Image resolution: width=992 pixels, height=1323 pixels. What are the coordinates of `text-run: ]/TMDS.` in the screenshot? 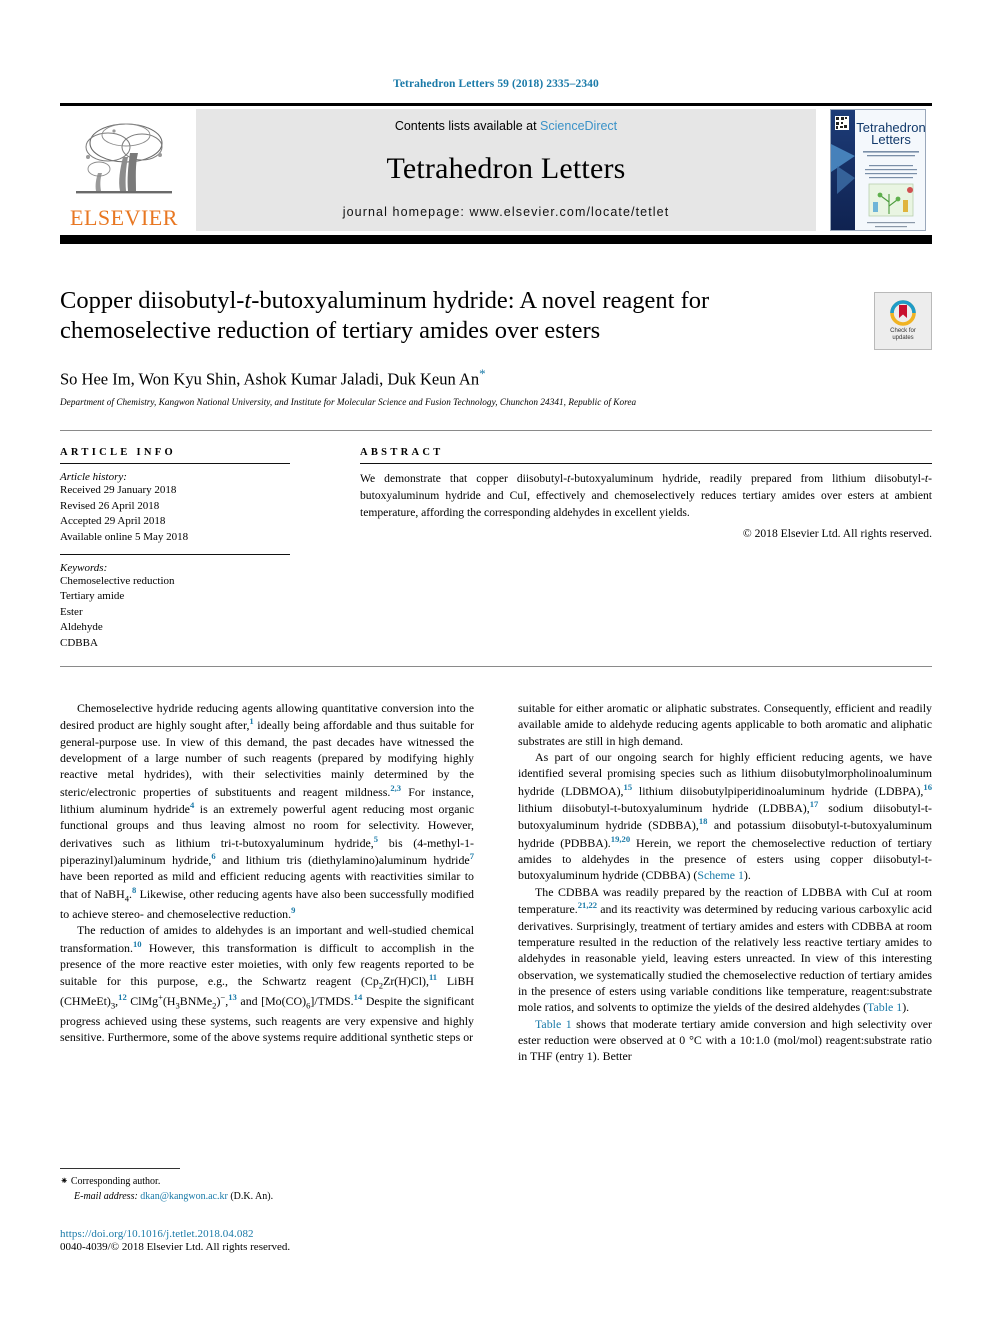 It's located at (332, 1001).